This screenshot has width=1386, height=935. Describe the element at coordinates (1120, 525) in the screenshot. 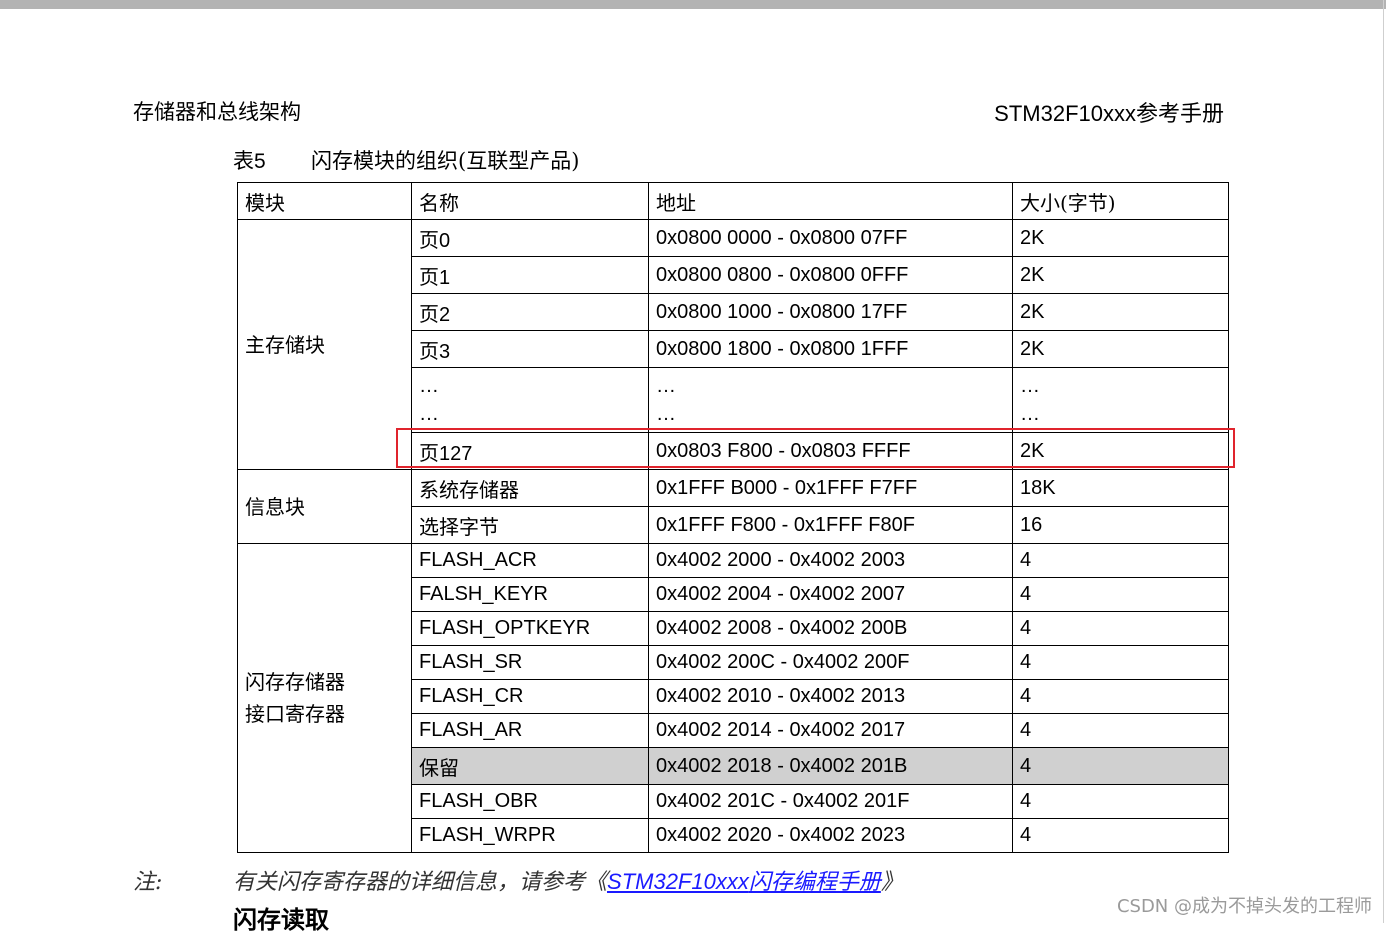

I see `cell-size: 16` at that location.